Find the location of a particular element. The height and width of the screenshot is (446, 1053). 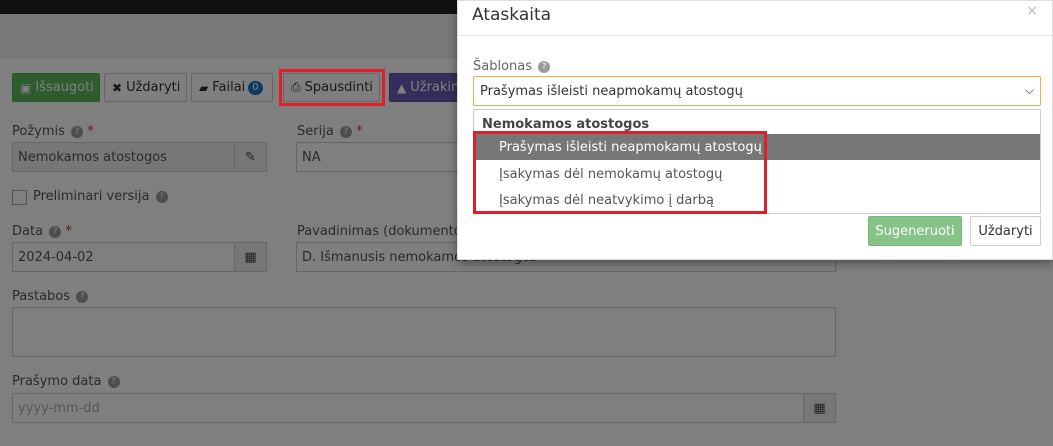

generate-button: Sugeneruoti is located at coordinates (915, 231).